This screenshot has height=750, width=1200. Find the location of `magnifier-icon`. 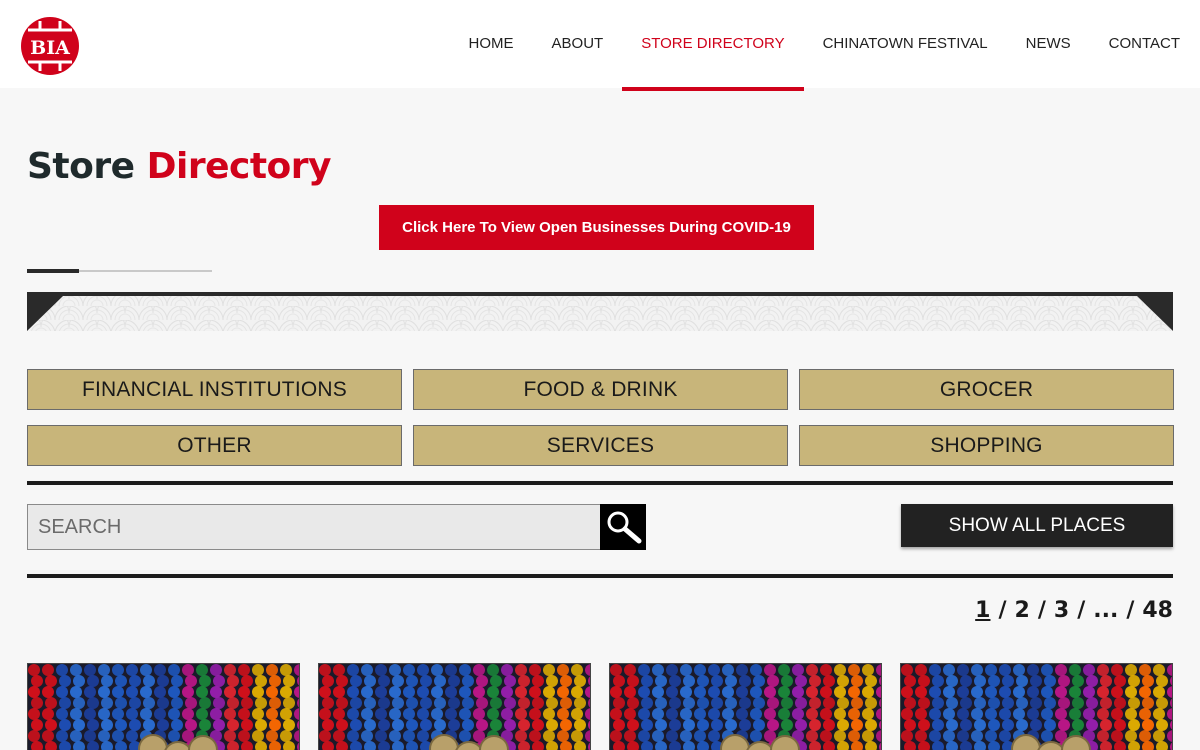

magnifier-icon is located at coordinates (624, 527).